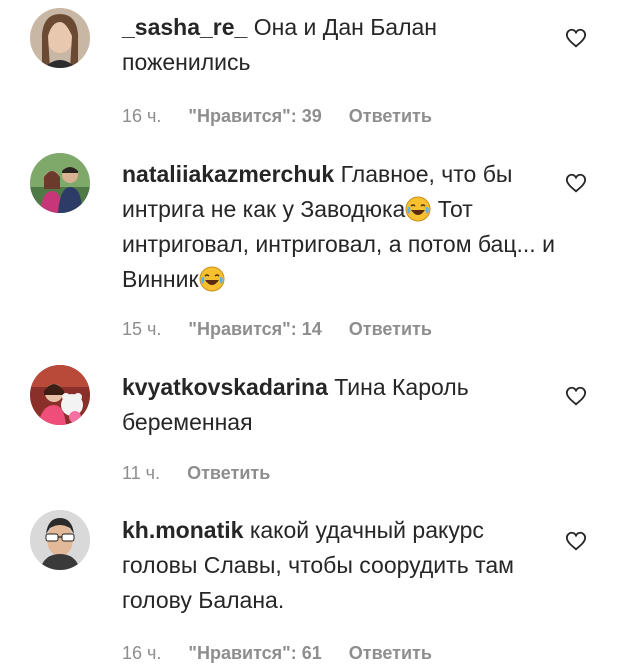 The height and width of the screenshot is (669, 620). I want to click on comment-text: kvyatkovskadarina Тина Кароль беременная, so click(342, 405).